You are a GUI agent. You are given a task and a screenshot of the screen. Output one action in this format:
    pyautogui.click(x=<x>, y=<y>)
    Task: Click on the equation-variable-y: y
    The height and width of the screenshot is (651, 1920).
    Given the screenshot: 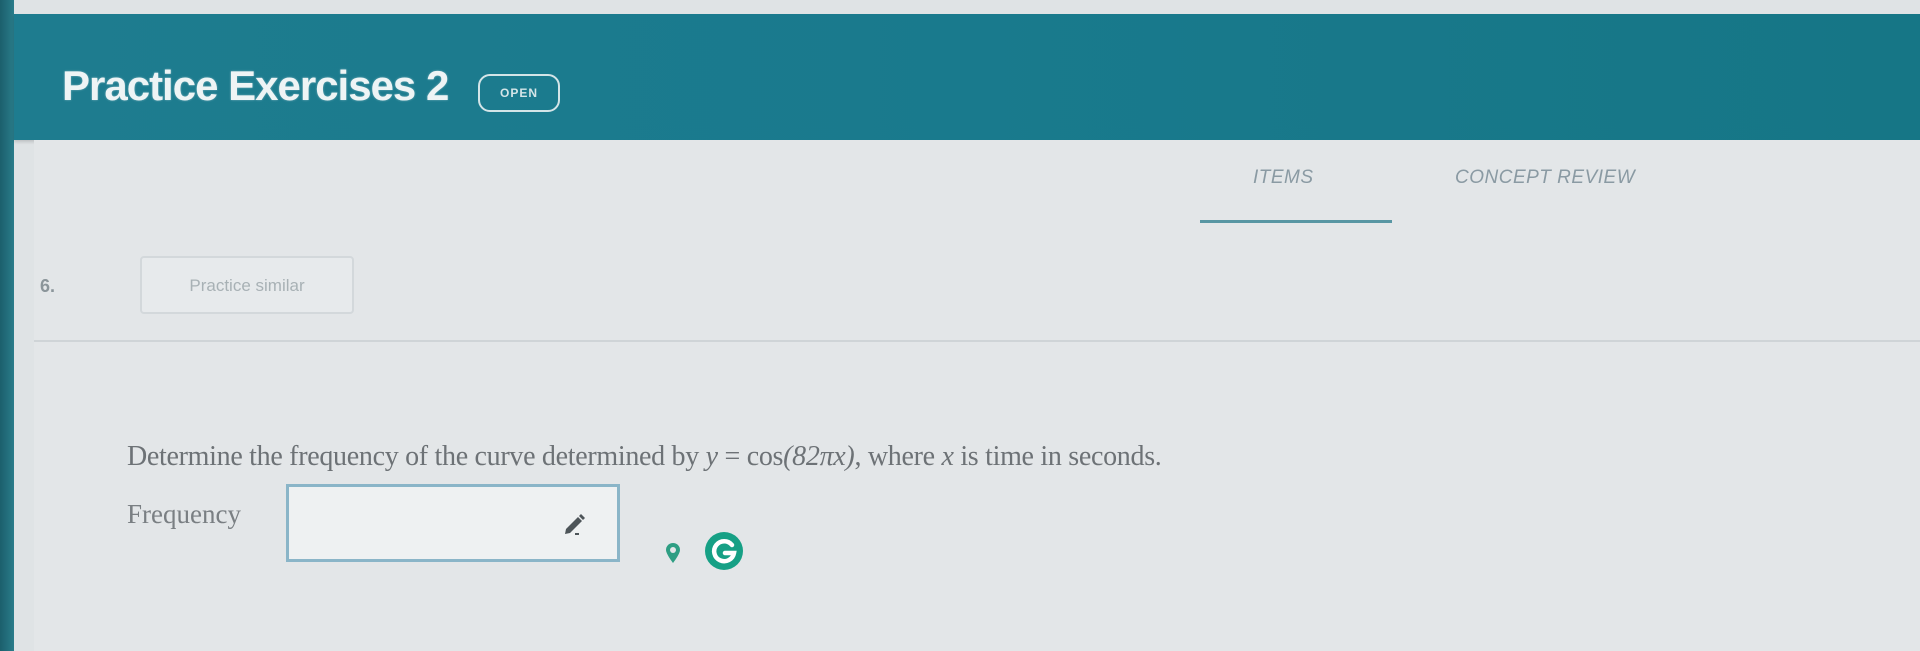 What is the action you would take?
    pyautogui.click(x=711, y=456)
    